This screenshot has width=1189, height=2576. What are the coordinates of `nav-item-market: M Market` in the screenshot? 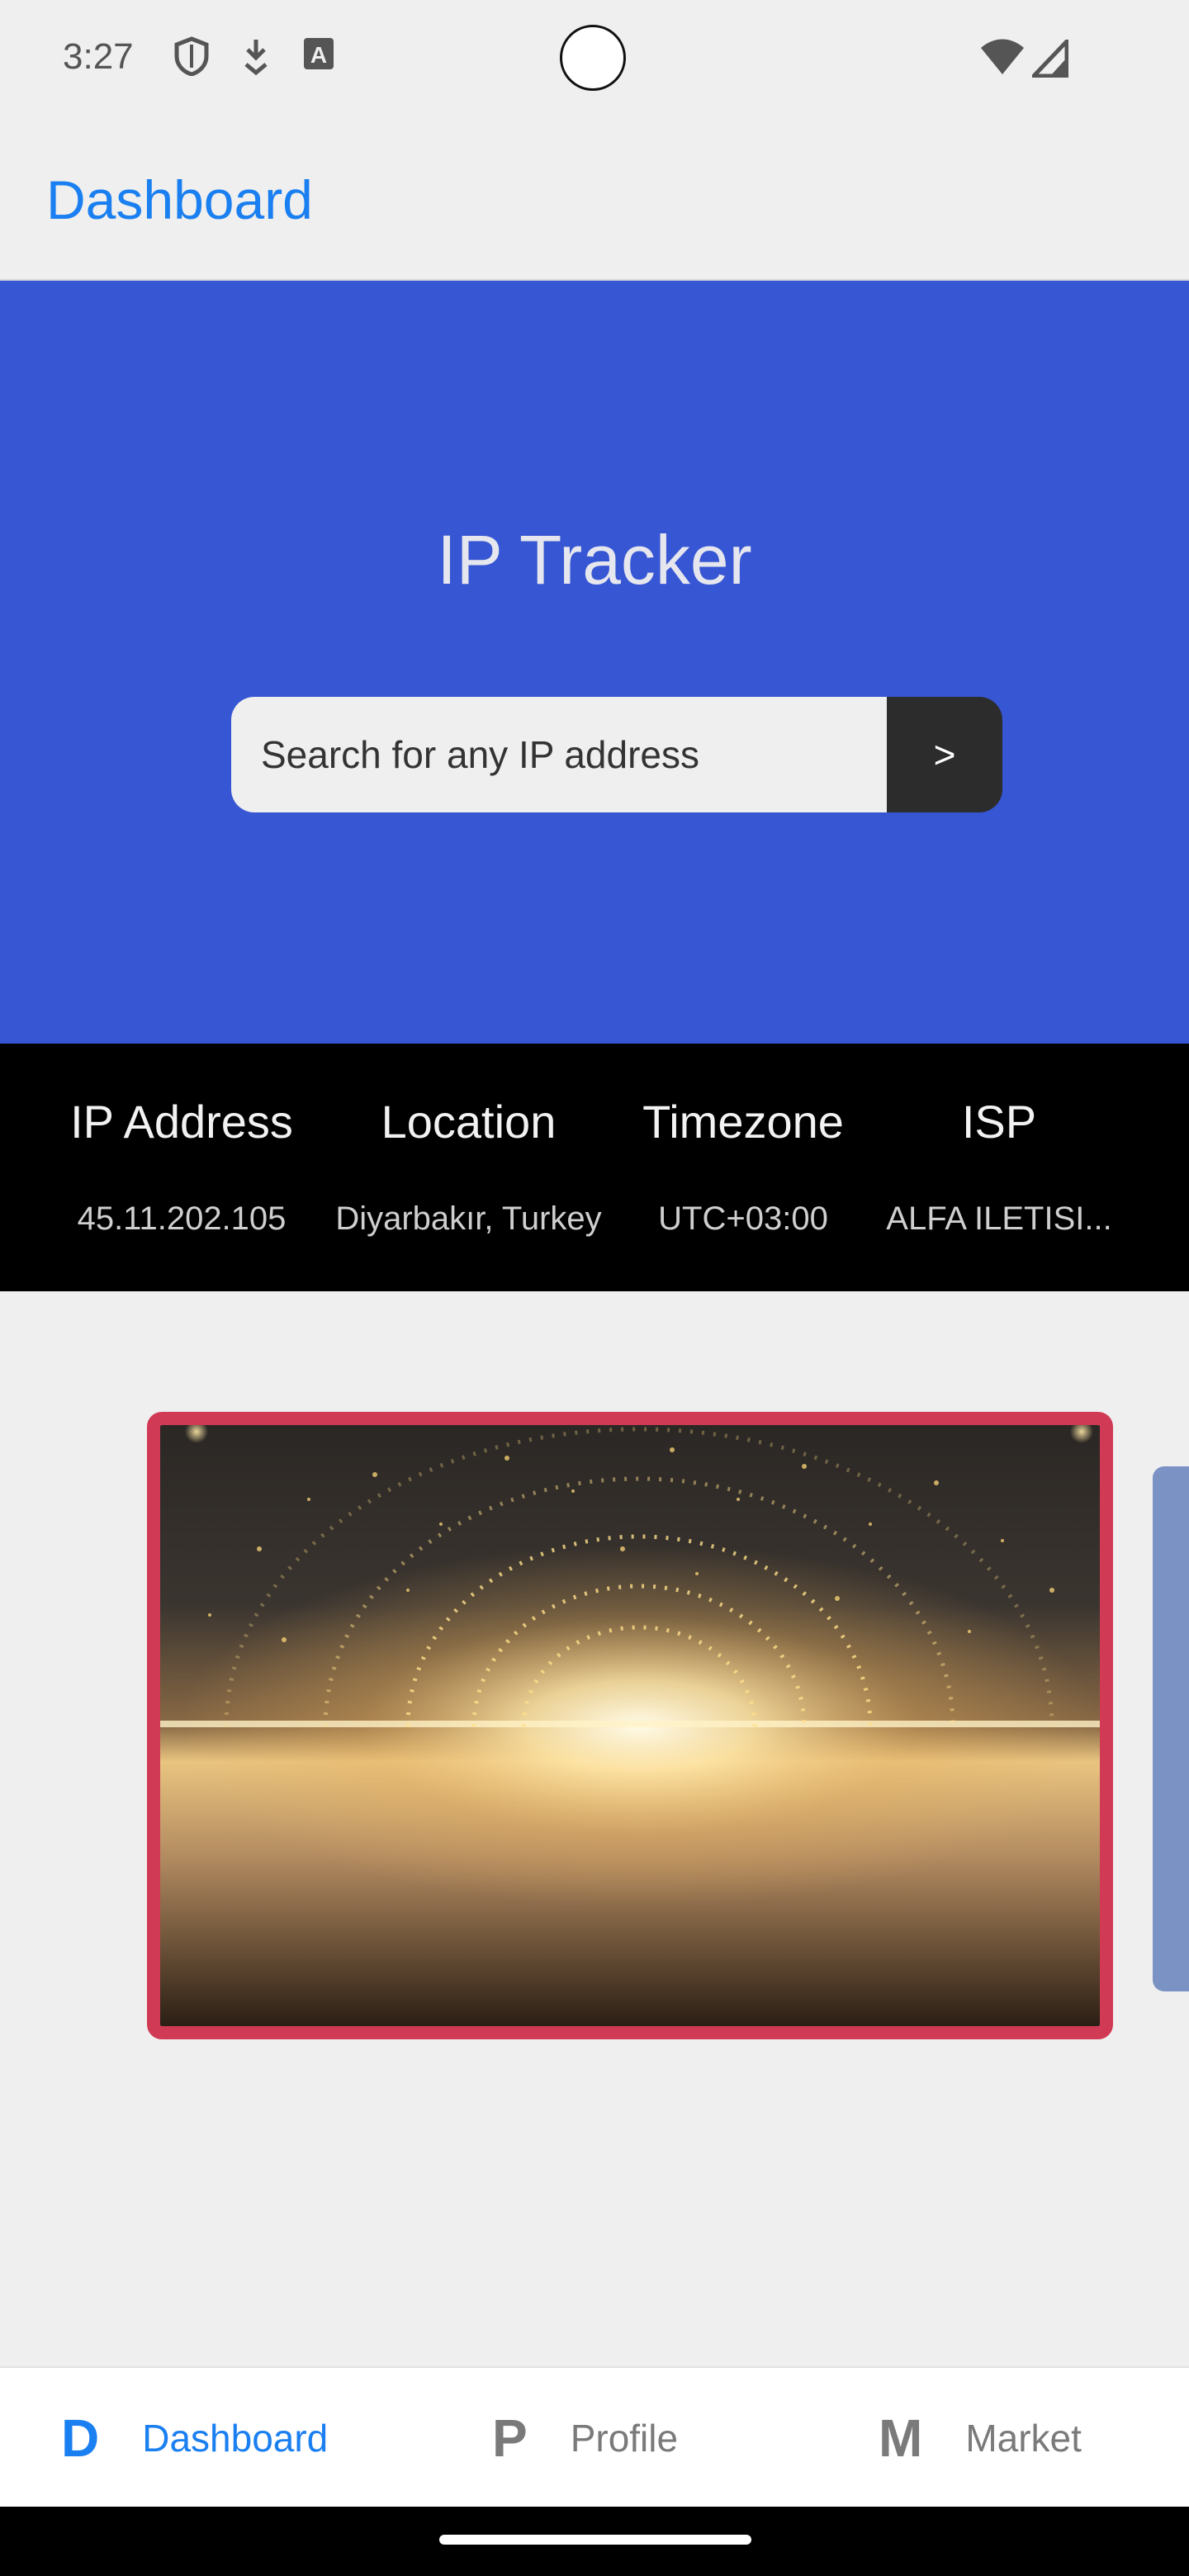 It's located at (980, 2438).